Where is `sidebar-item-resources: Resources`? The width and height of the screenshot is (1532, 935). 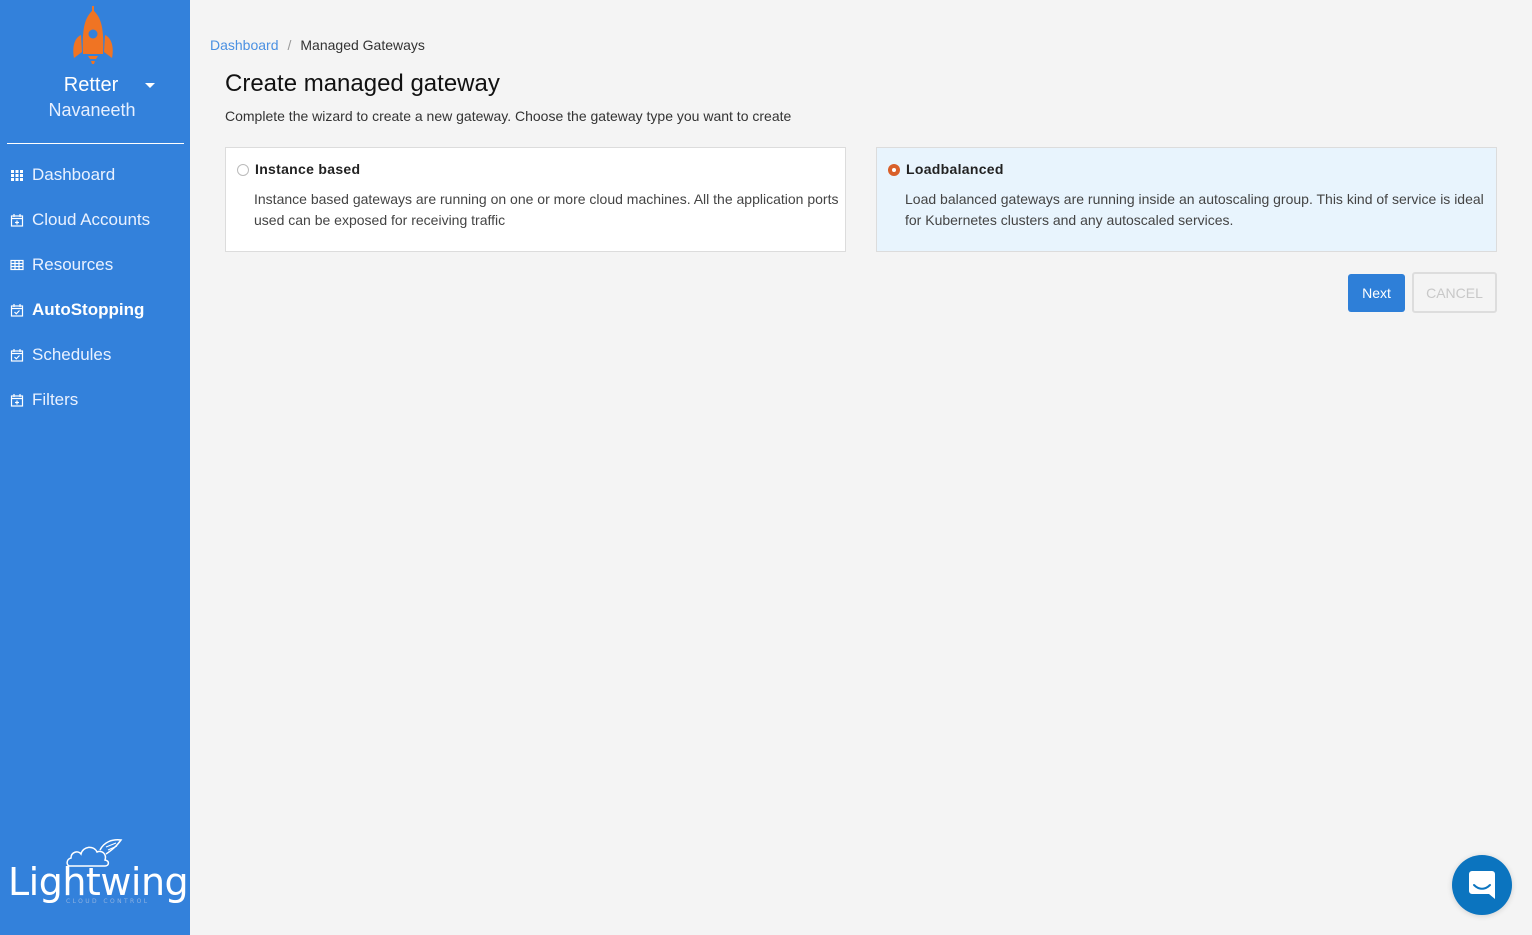 sidebar-item-resources: Resources is located at coordinates (95, 264).